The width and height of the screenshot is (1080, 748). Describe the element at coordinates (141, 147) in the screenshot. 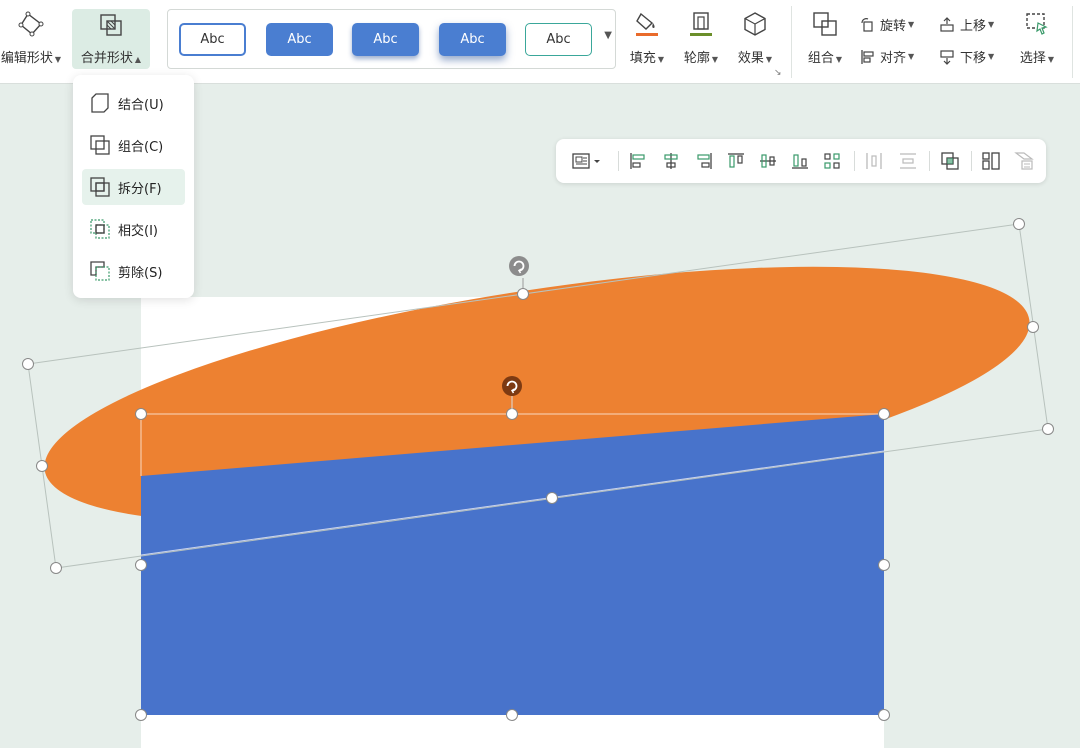

I see `menu-item-label: 组合(C)` at that location.